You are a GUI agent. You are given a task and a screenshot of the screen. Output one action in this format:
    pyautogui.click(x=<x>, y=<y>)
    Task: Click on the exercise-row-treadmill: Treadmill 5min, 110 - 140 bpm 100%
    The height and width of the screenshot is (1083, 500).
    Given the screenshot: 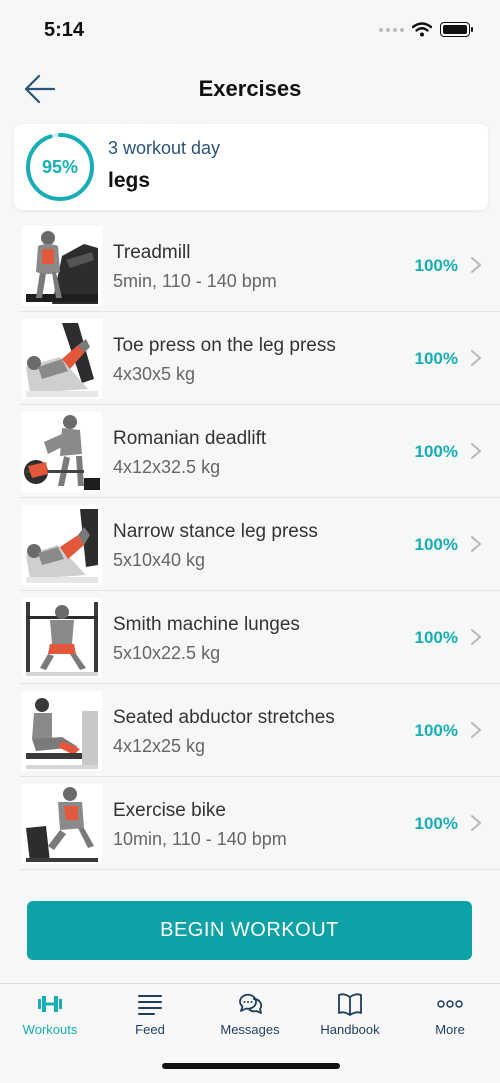 What is the action you would take?
    pyautogui.click(x=260, y=265)
    